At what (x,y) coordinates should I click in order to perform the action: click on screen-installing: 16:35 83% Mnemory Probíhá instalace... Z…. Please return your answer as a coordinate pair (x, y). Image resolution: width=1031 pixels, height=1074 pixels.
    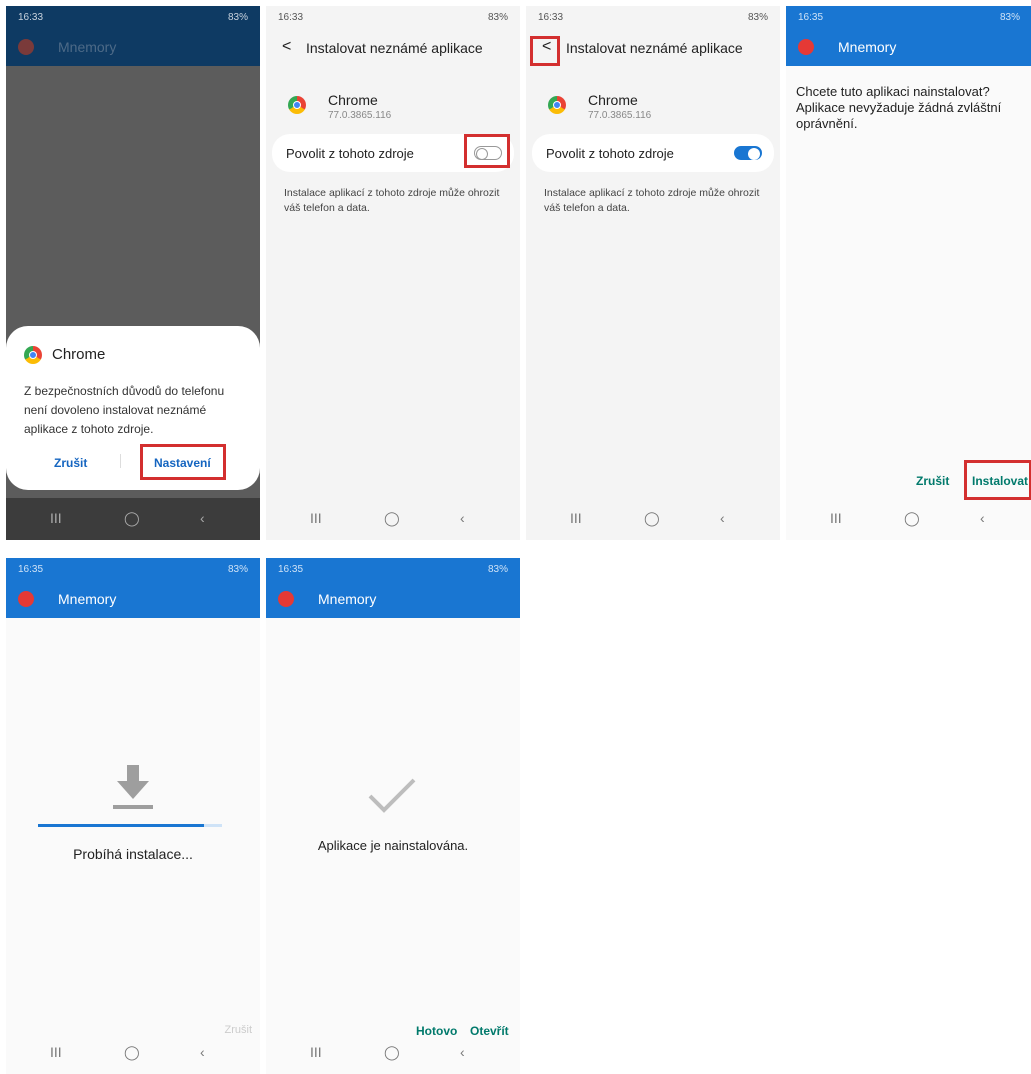
    Looking at the image, I should click on (133, 816).